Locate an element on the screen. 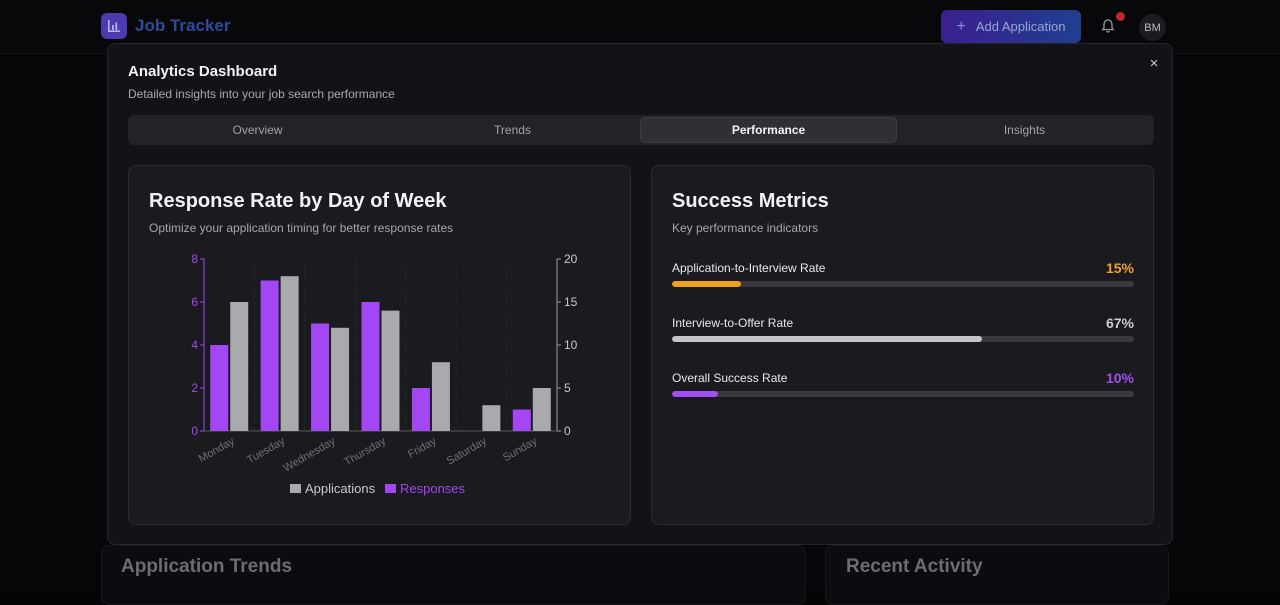 The height and width of the screenshot is (605, 1280). x-tick-label: Monday is located at coordinates (217, 450).